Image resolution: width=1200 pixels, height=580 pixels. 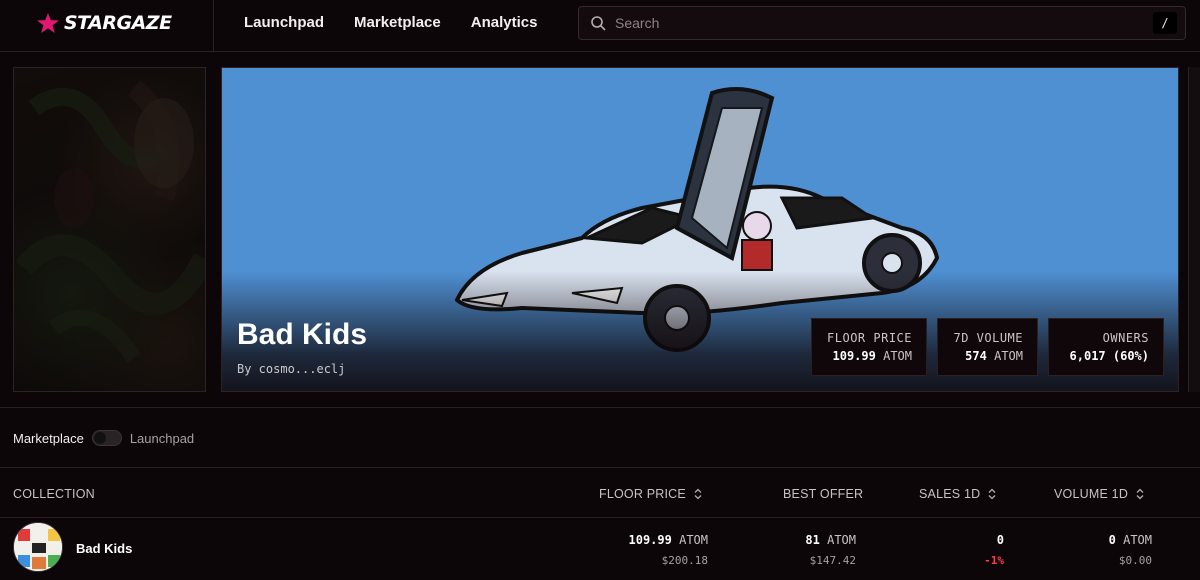 What do you see at coordinates (1087, 356) in the screenshot?
I see `stat-number: 6,017` at bounding box center [1087, 356].